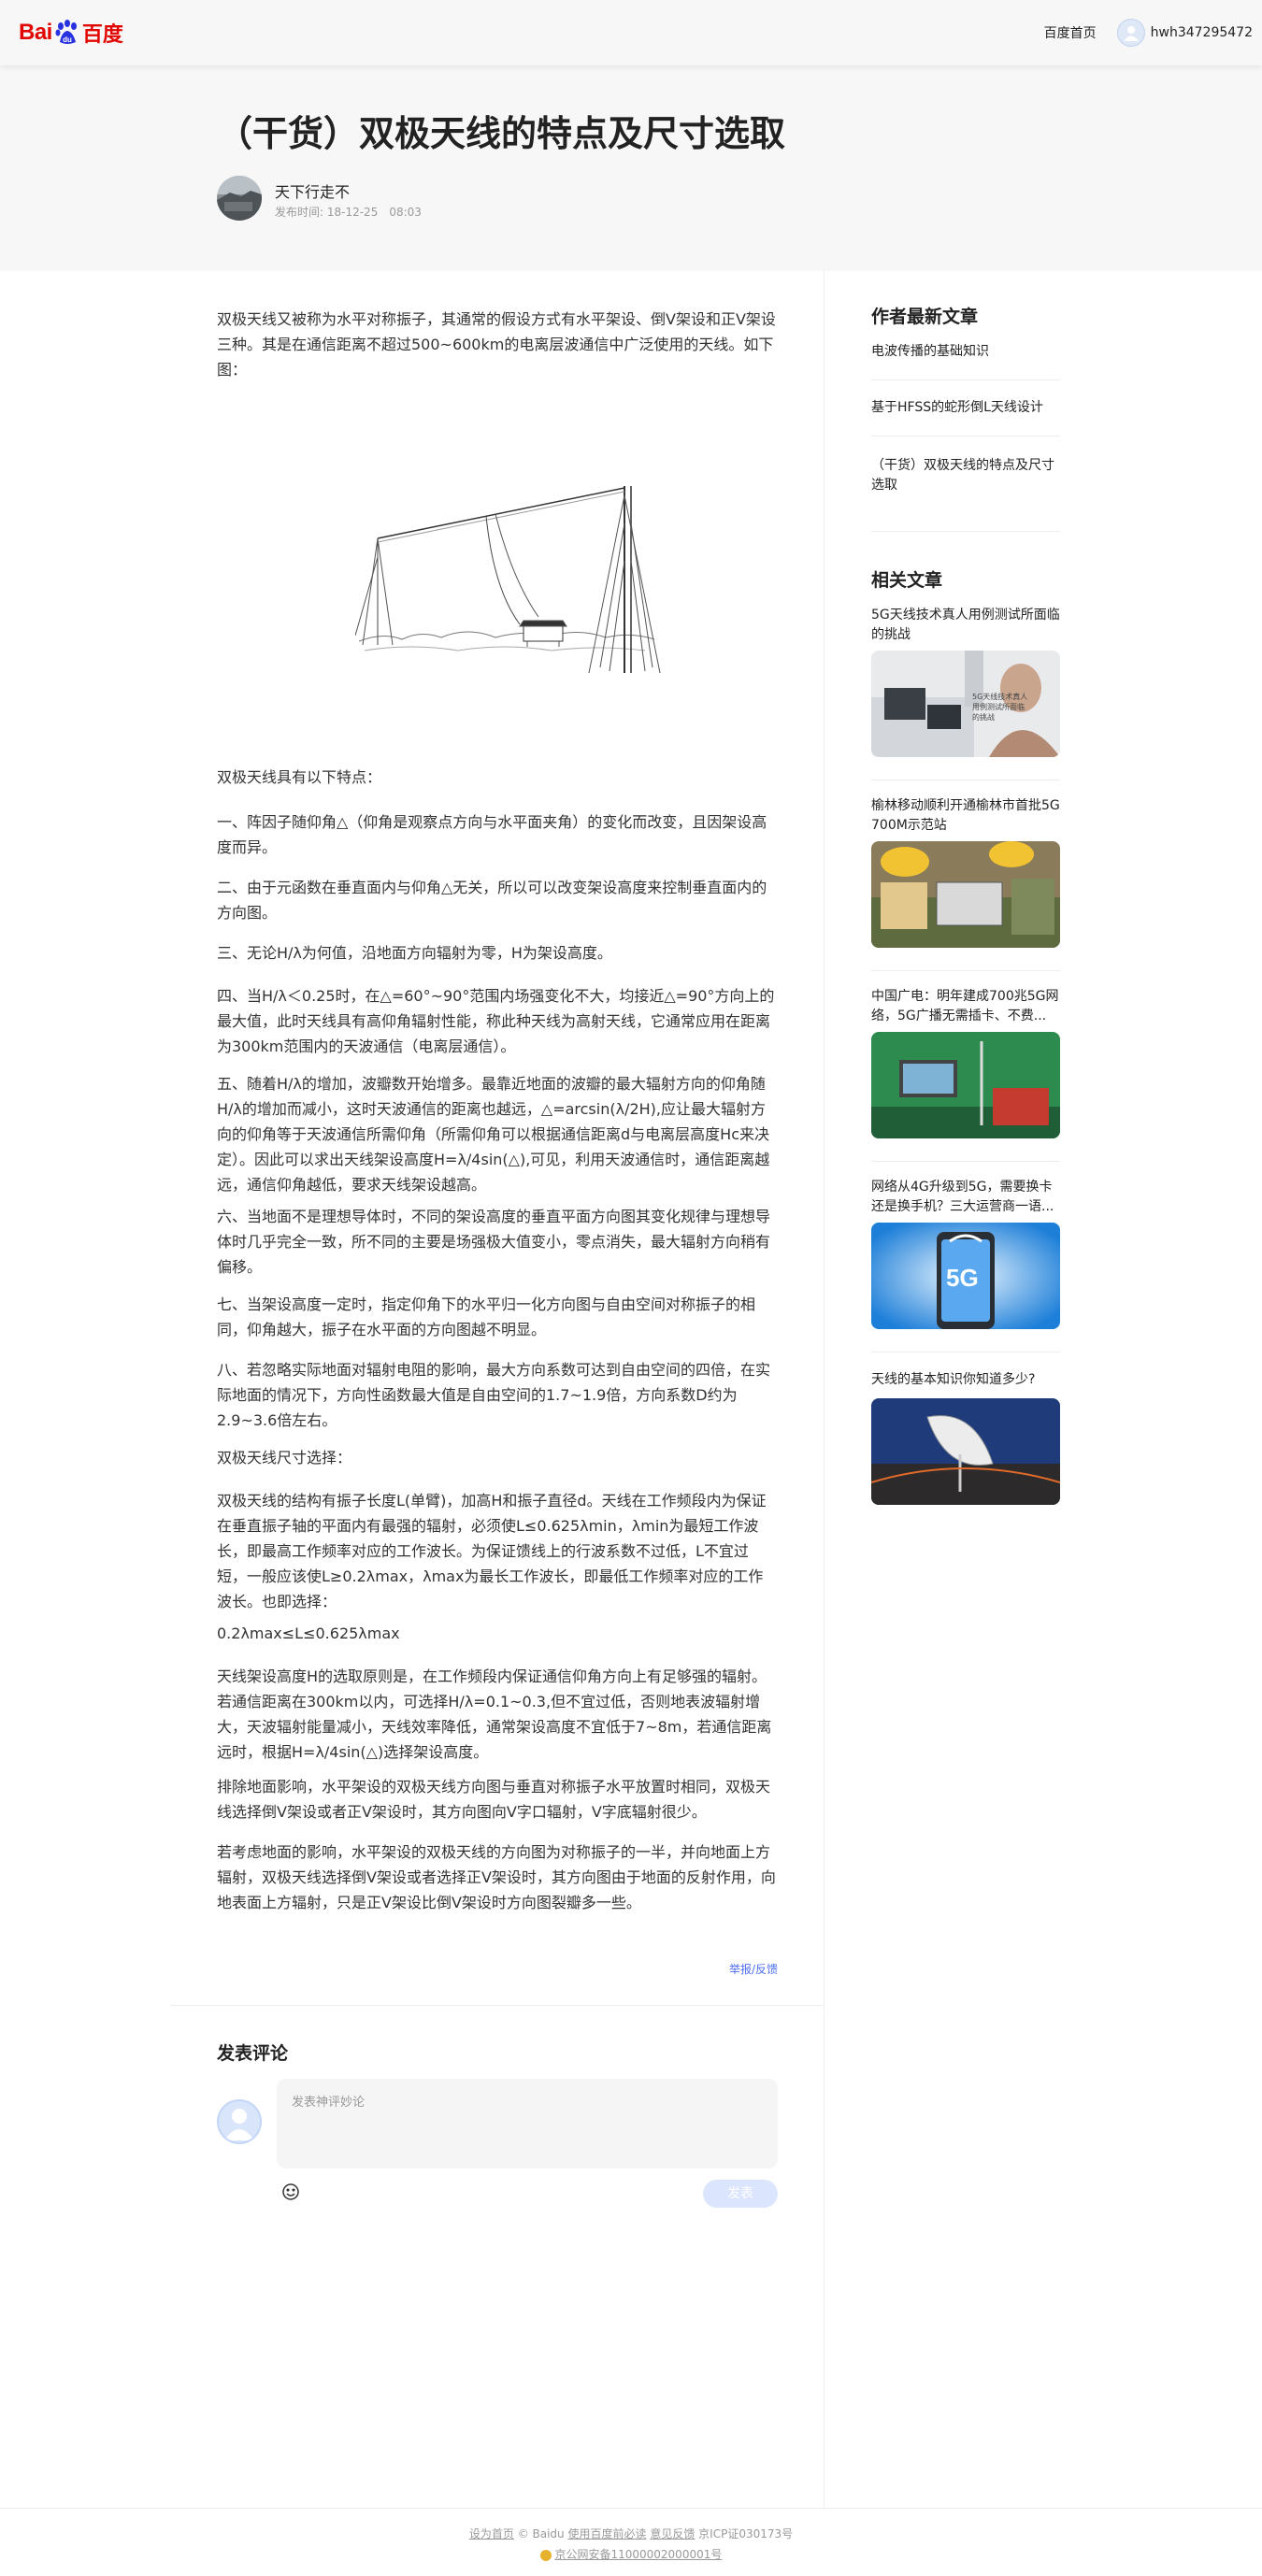  I want to click on latest-article-link: 基于HFSS的蛇形倒L天线设计, so click(965, 408).